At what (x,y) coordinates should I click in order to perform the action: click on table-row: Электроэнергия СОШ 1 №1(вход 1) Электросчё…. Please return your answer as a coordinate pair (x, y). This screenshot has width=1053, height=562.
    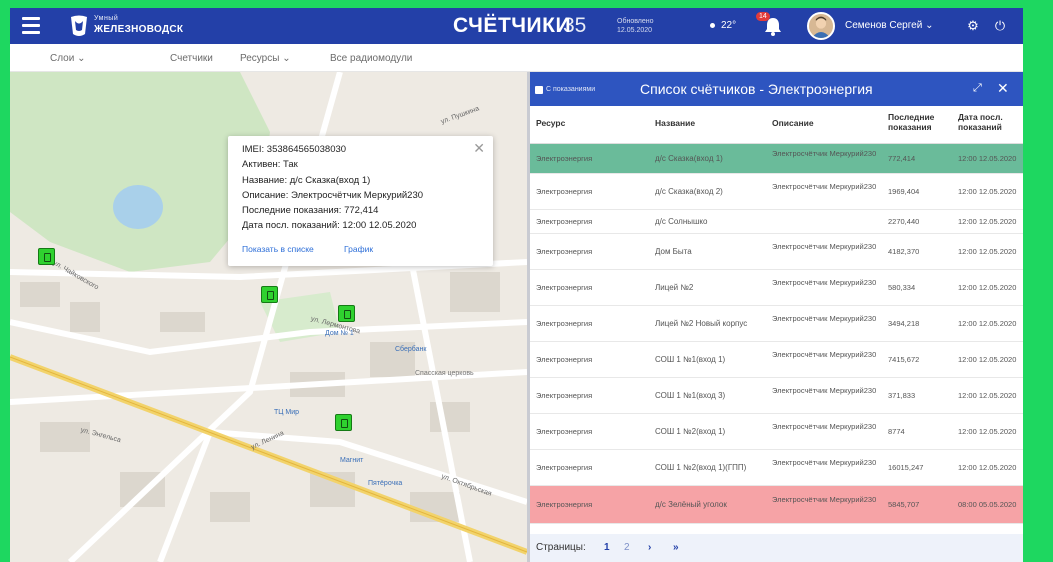
    Looking at the image, I should click on (776, 360).